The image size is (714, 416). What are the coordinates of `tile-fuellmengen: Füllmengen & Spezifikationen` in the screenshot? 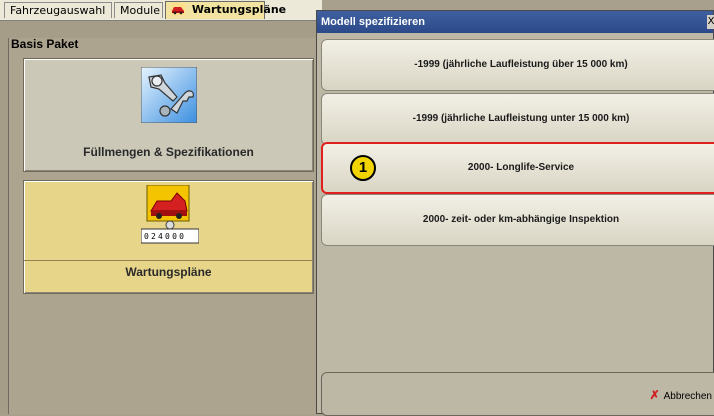 It's located at (168, 115).